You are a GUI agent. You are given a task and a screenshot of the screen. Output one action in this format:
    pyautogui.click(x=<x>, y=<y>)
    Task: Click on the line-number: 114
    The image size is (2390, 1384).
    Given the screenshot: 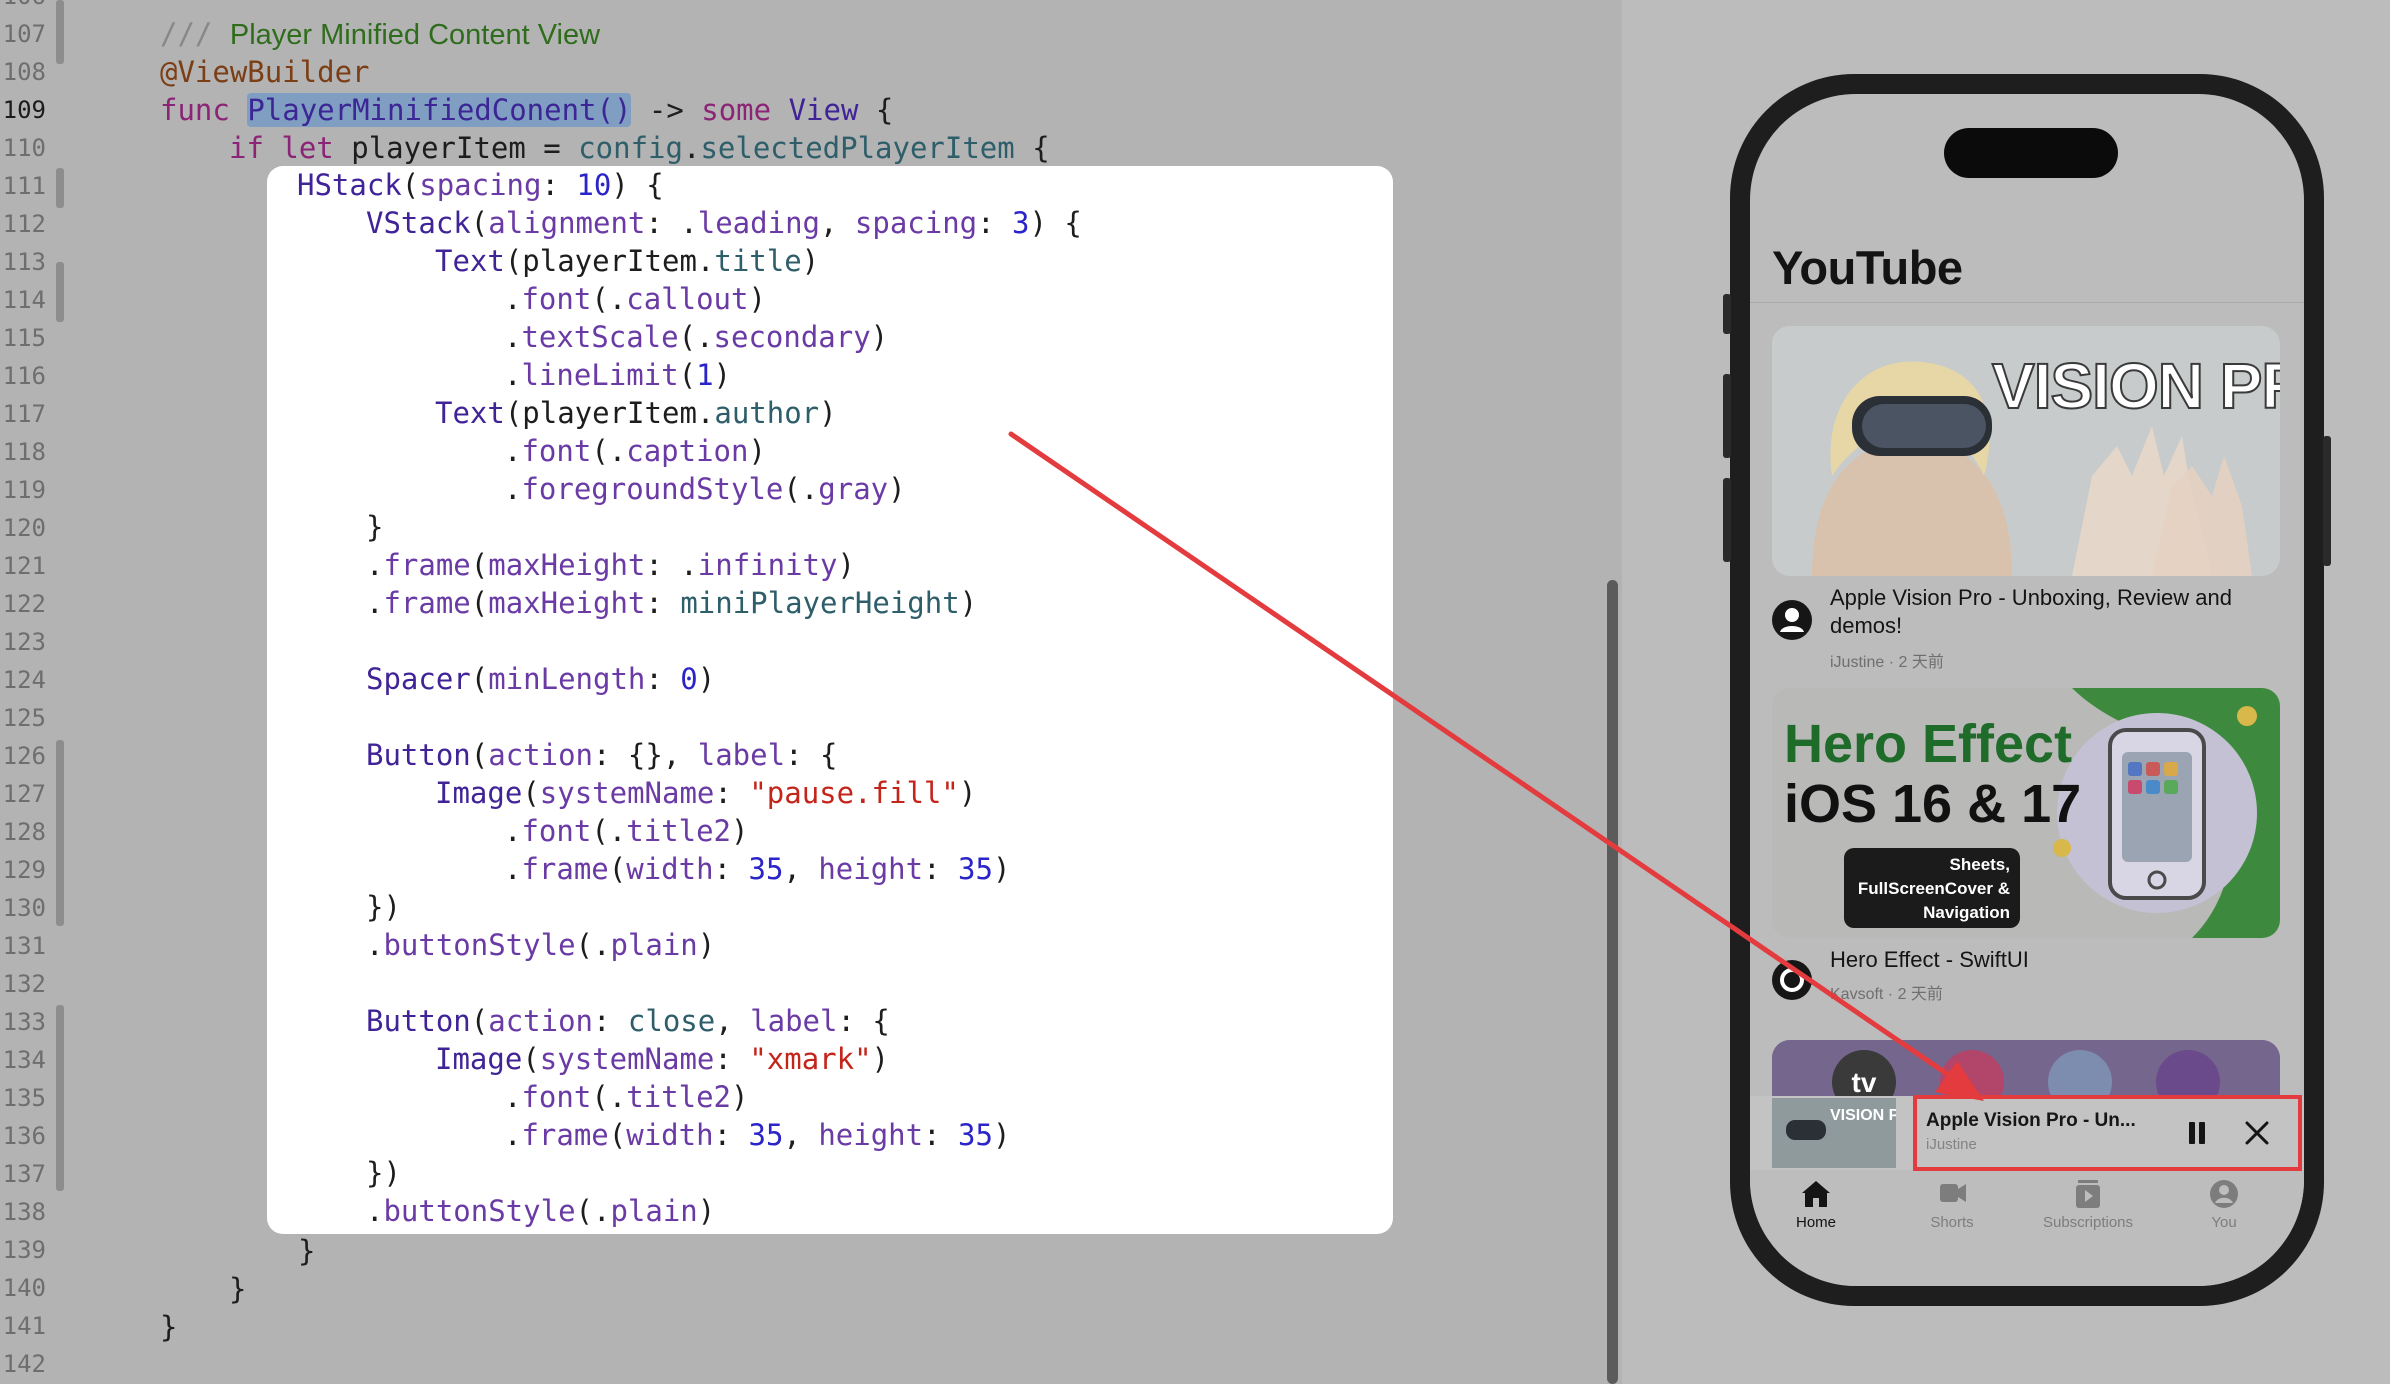 What is the action you would take?
    pyautogui.click(x=24, y=300)
    